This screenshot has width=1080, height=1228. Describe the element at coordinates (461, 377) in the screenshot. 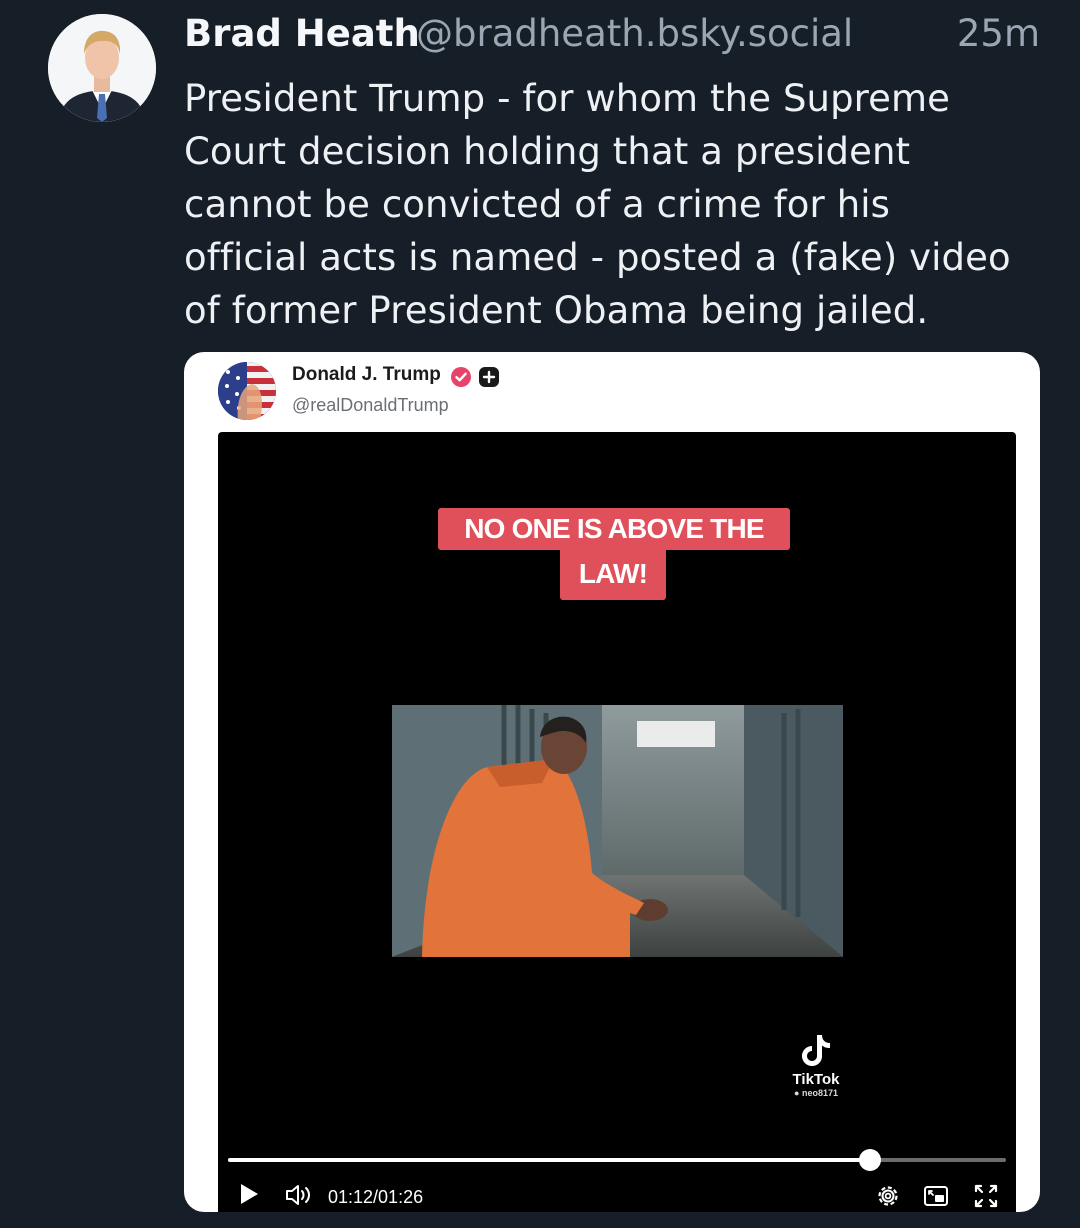

I see `verified-icon` at that location.